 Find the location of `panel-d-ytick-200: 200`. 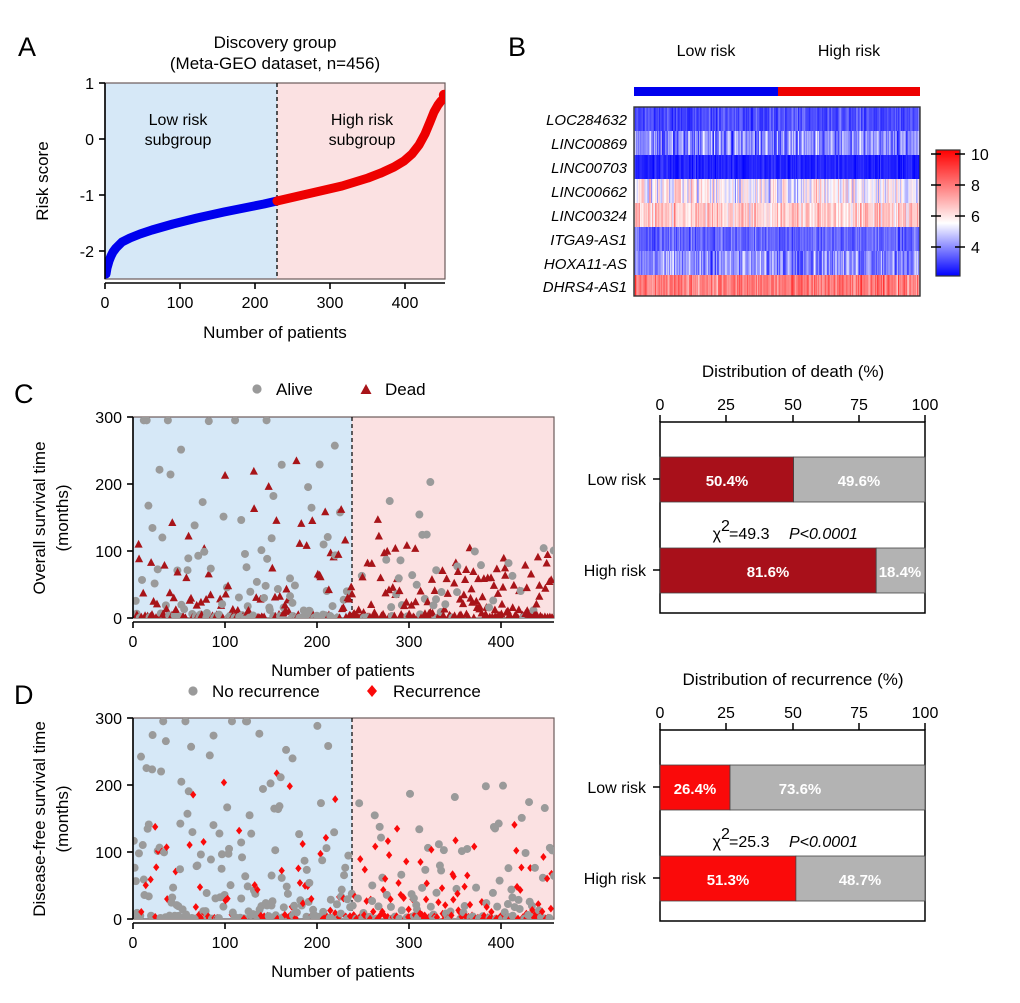

panel-d-ytick-200: 200 is located at coordinates (108, 786).